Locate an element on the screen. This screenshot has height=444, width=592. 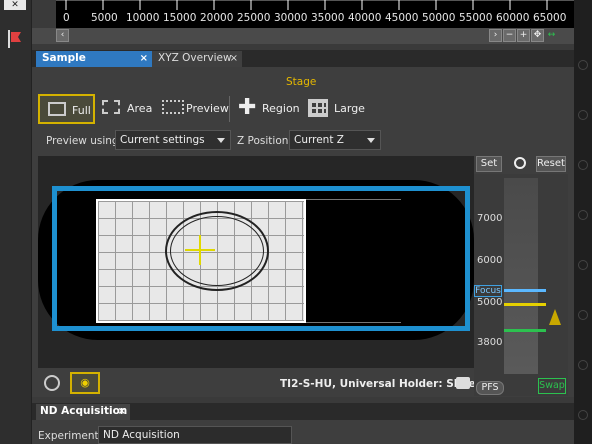
mode-label: Region is located at coordinates (281, 108).